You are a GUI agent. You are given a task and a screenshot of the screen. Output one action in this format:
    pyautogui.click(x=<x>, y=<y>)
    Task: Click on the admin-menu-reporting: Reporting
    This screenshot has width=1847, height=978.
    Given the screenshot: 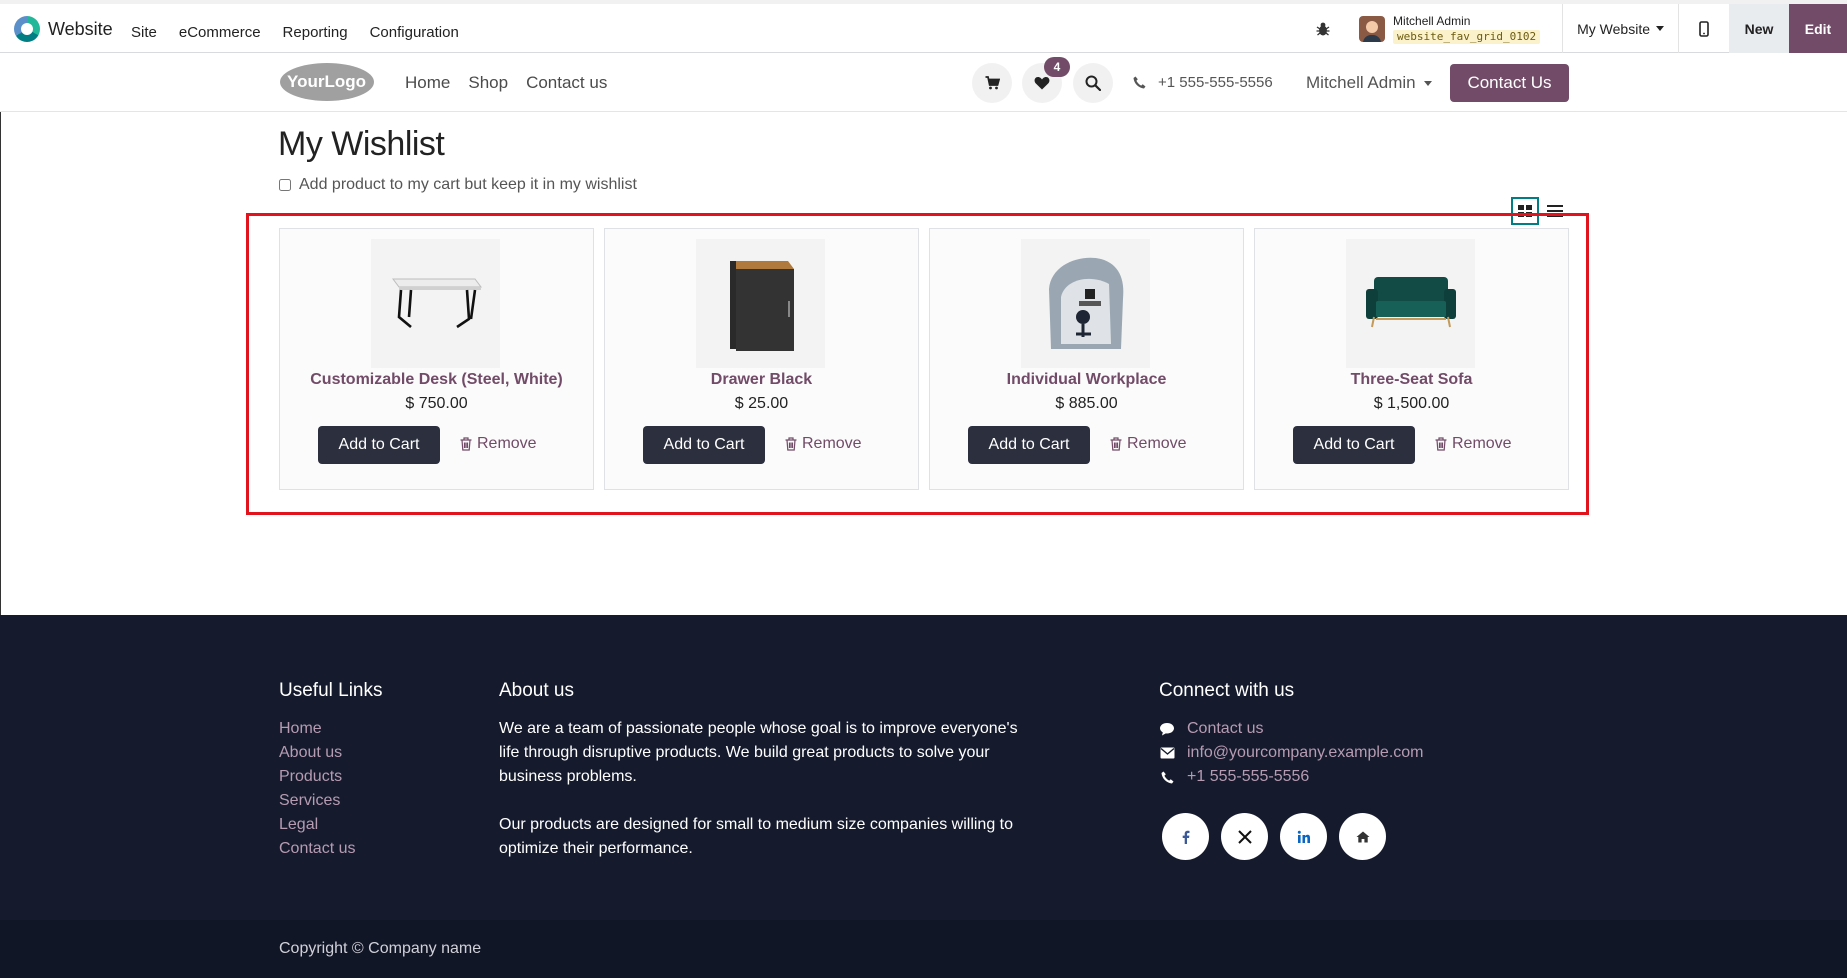 What is the action you would take?
    pyautogui.click(x=315, y=32)
    